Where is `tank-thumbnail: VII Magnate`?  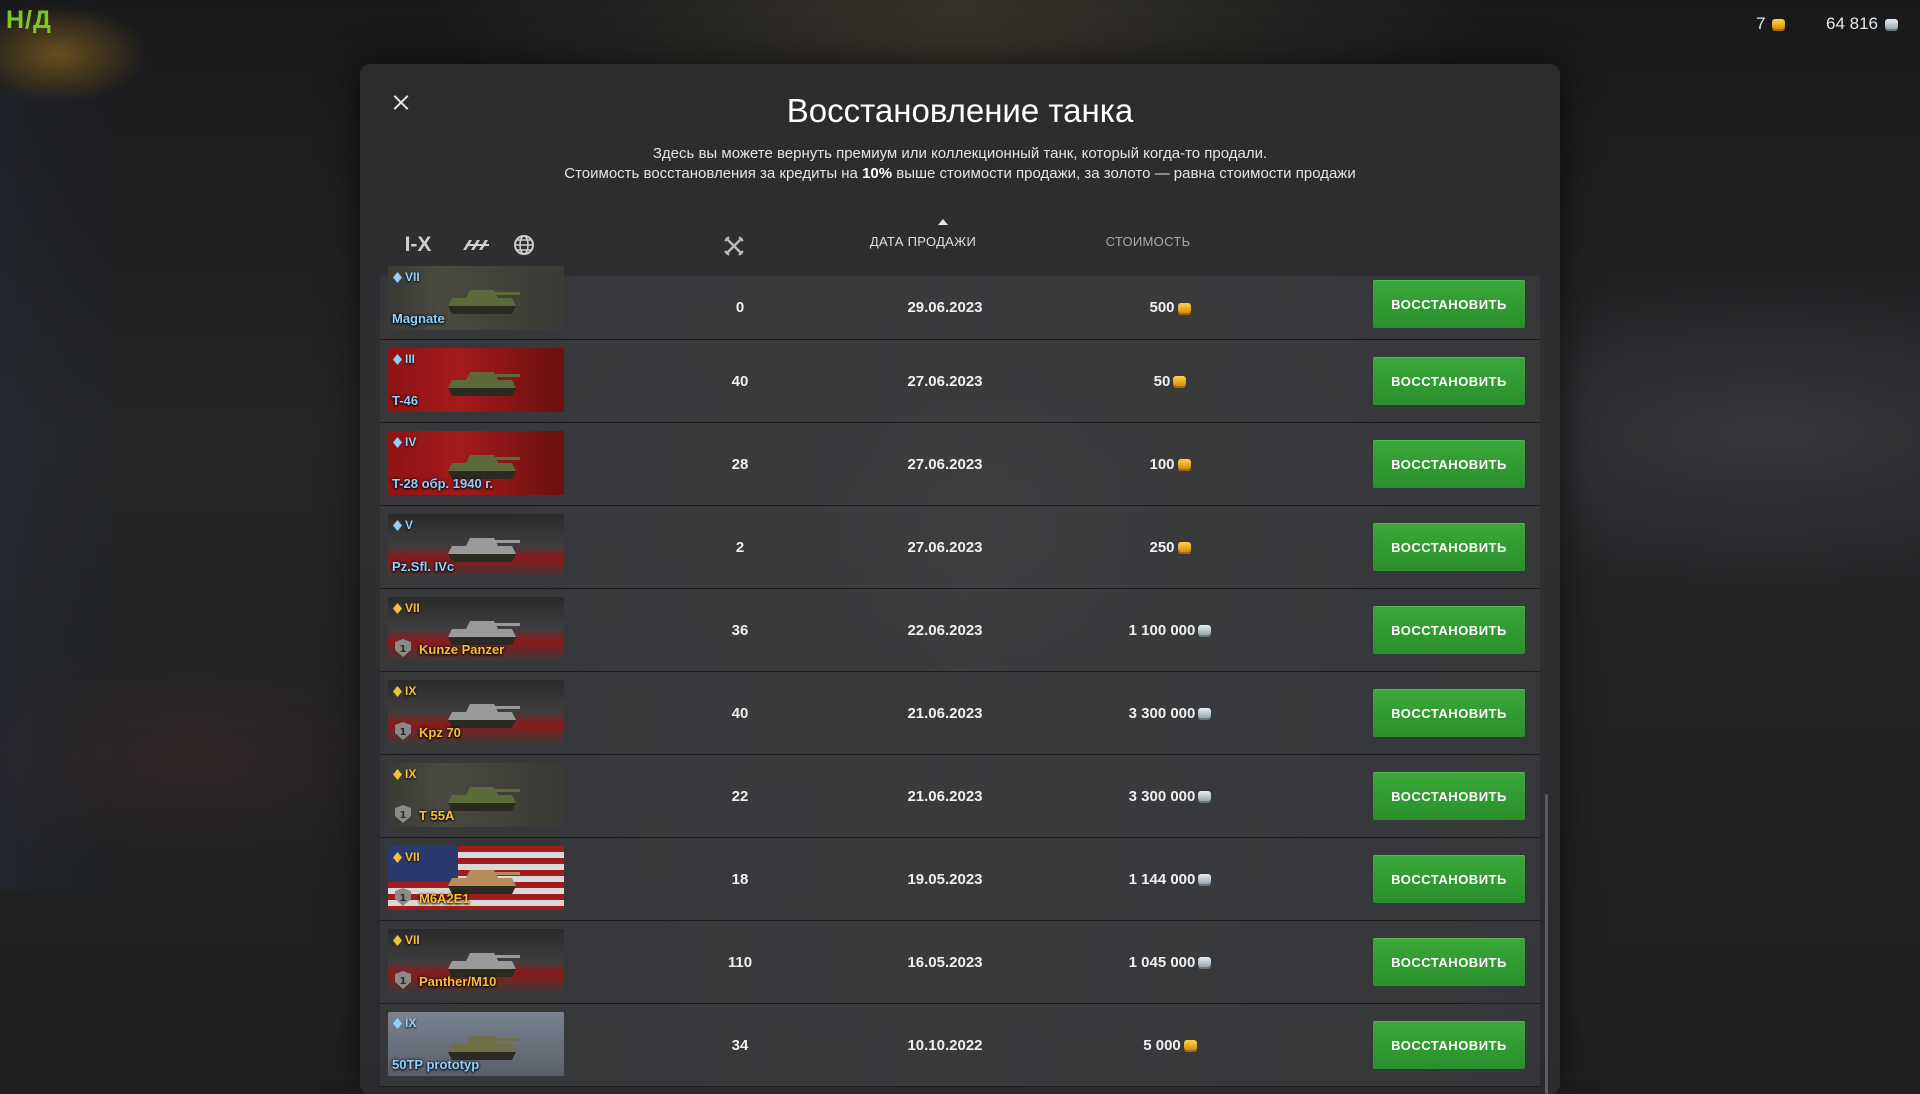 tank-thumbnail: VII Magnate is located at coordinates (476, 298).